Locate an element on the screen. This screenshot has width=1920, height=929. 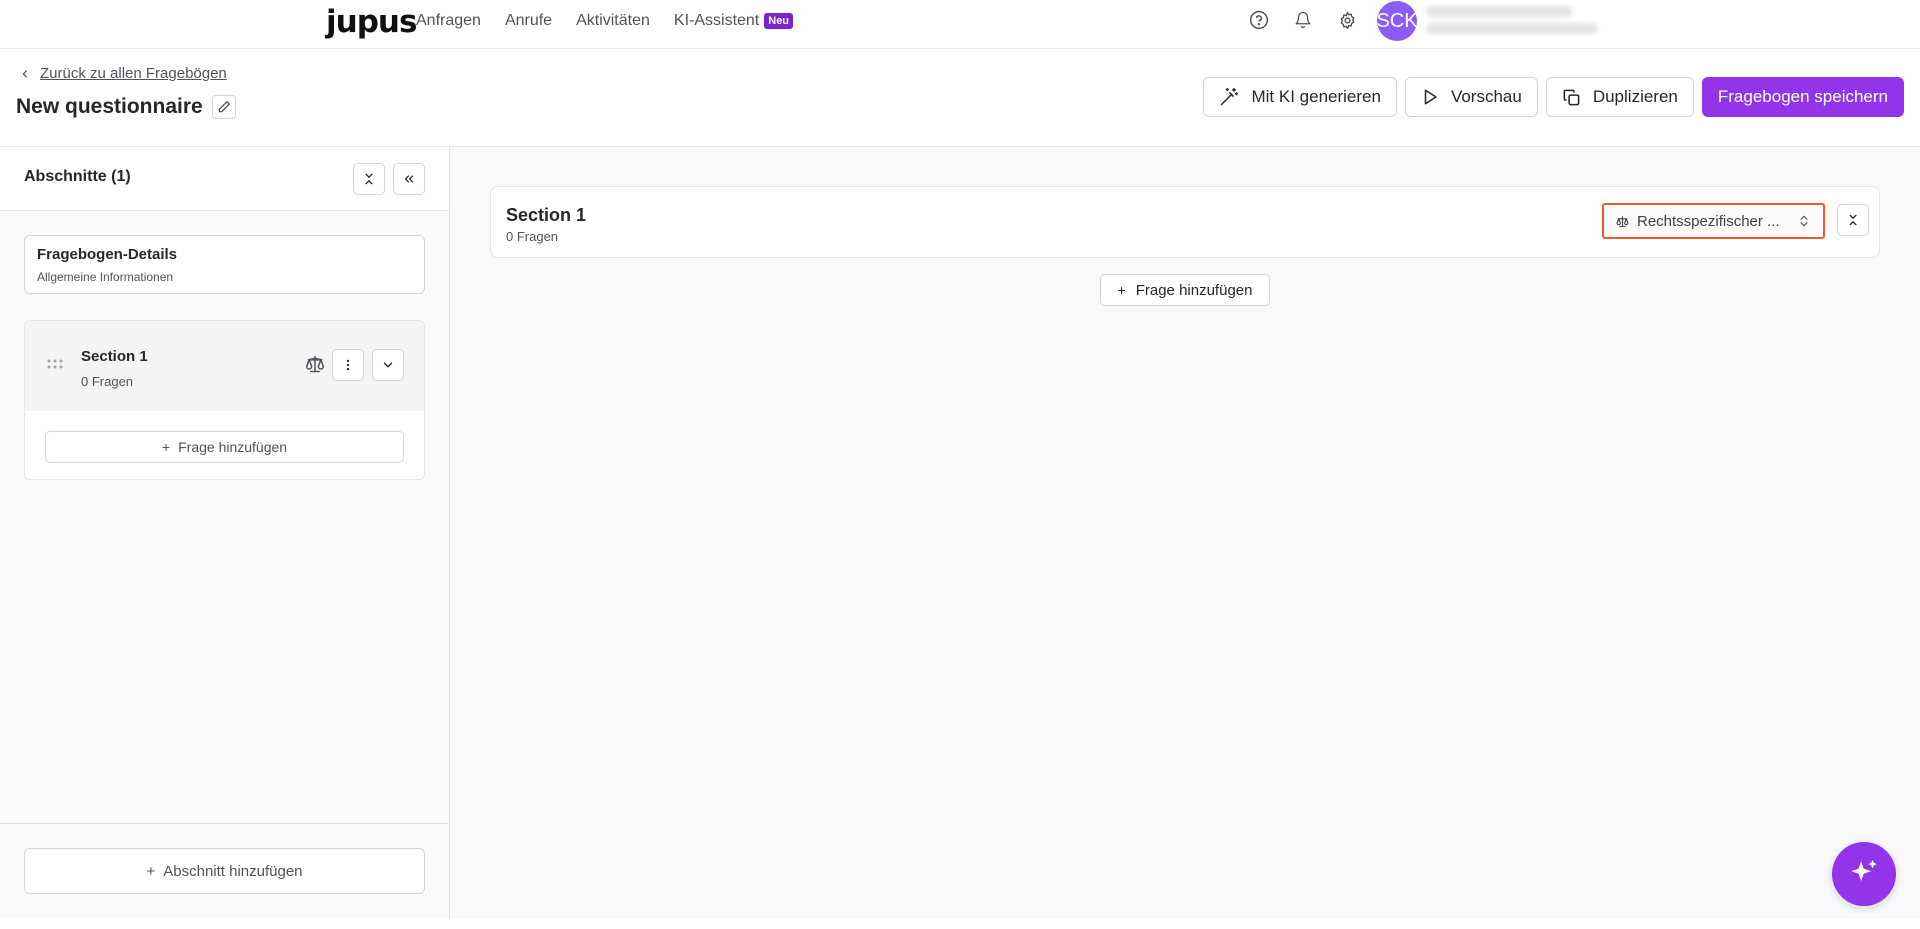
collapse-all-button is located at coordinates (369, 179).